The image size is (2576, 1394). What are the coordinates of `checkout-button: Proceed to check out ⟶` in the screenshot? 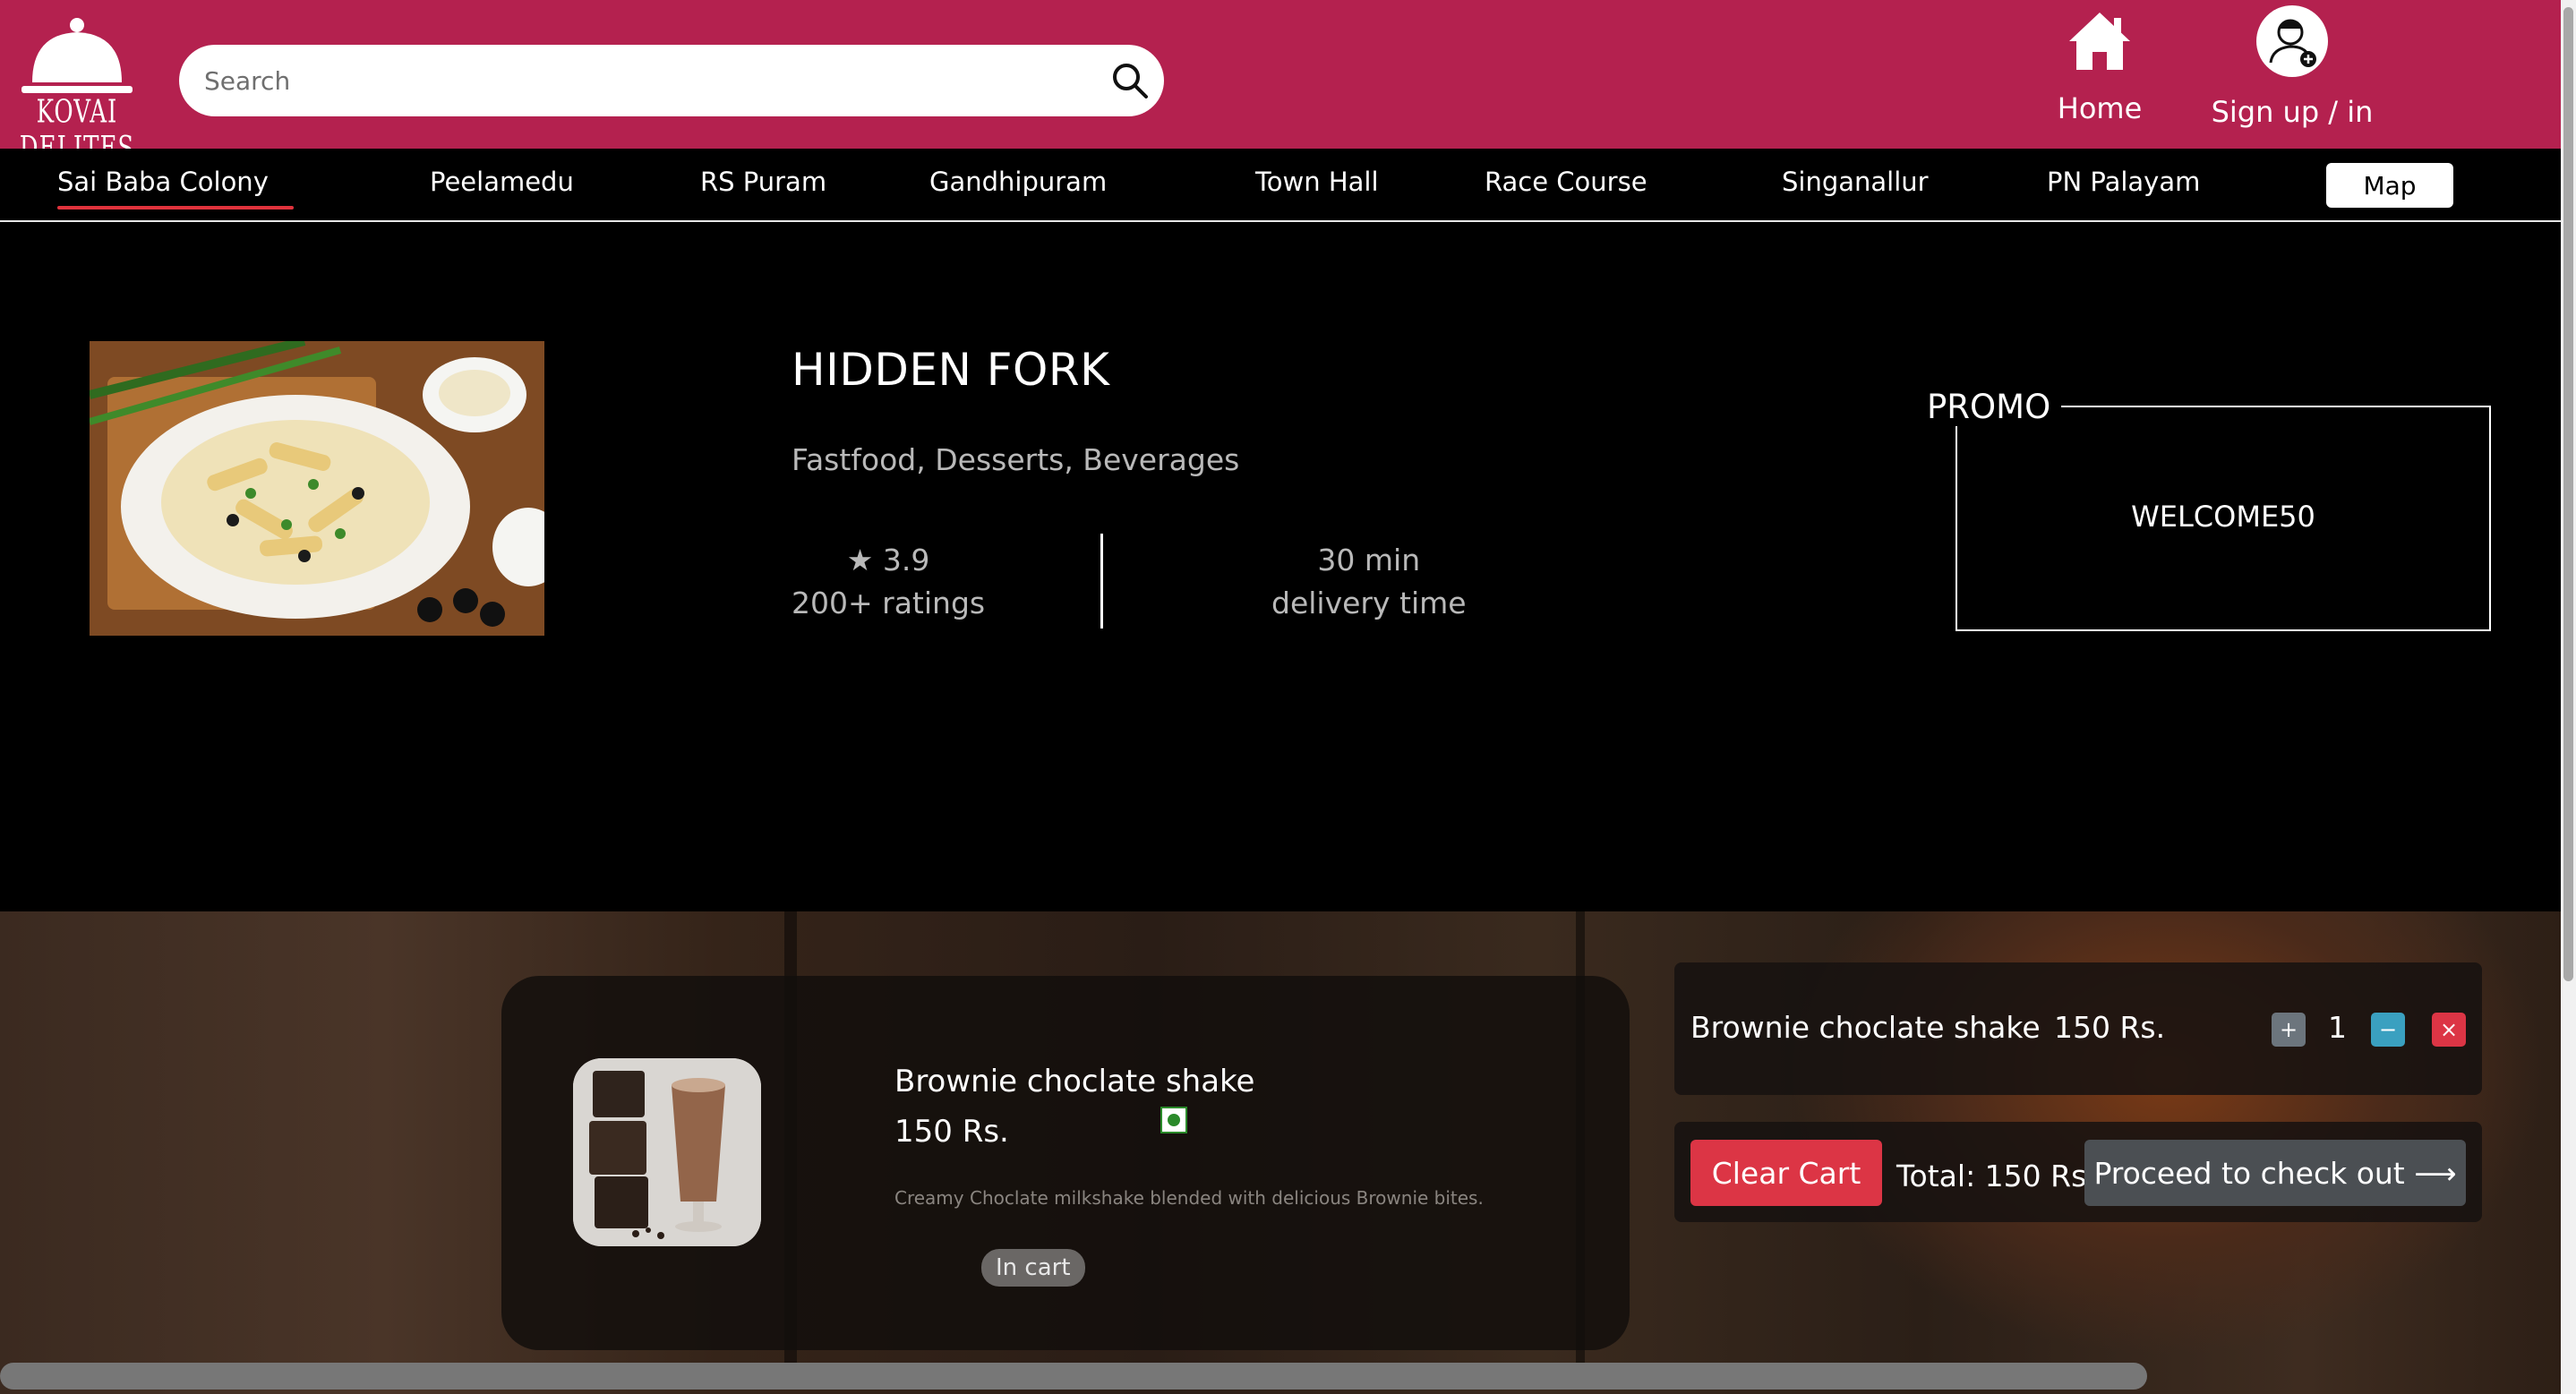 It's located at (2275, 1173).